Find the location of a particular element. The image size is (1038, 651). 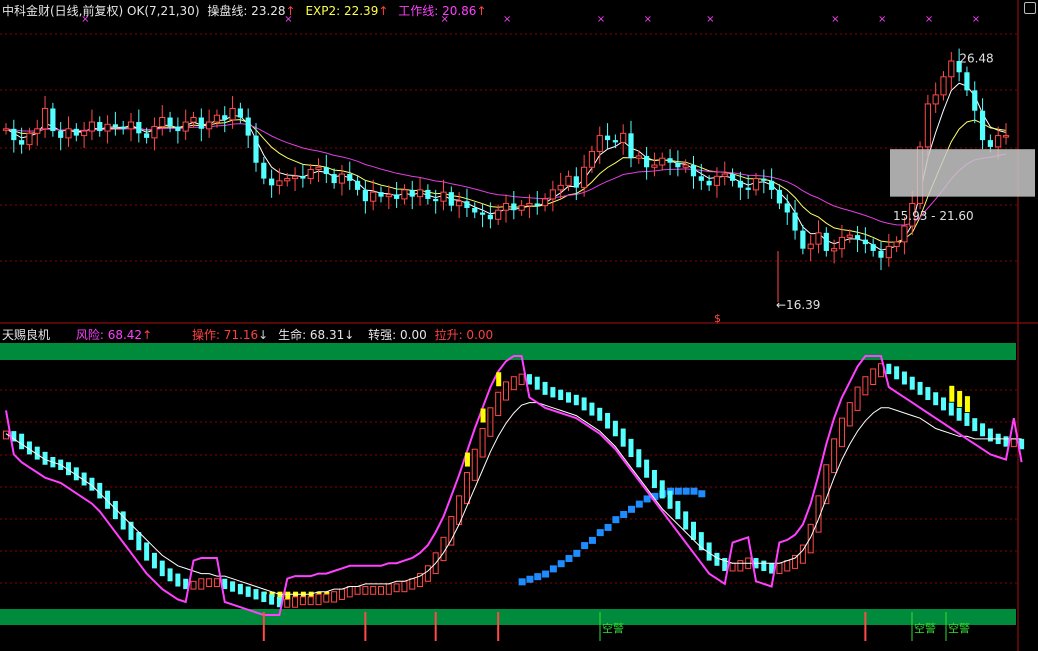

exp2-label: EXP2: 22.39 is located at coordinates (342, 11).